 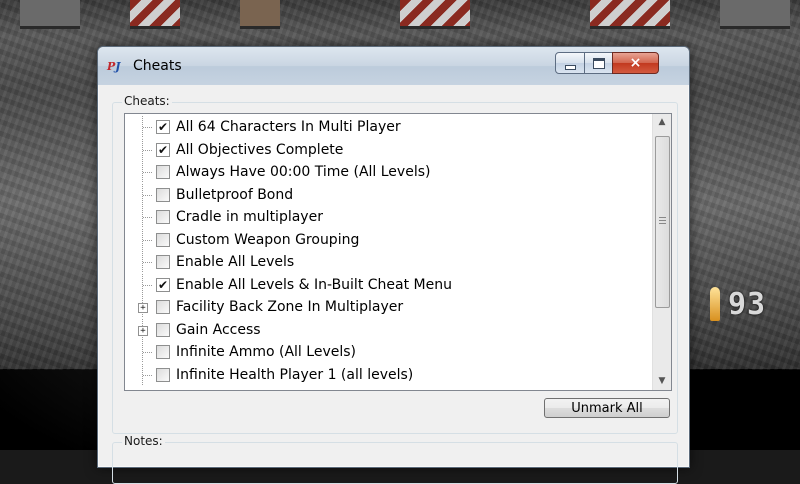 What do you see at coordinates (662, 381) in the screenshot?
I see `scroll-down-arrow-icon: ▼` at bounding box center [662, 381].